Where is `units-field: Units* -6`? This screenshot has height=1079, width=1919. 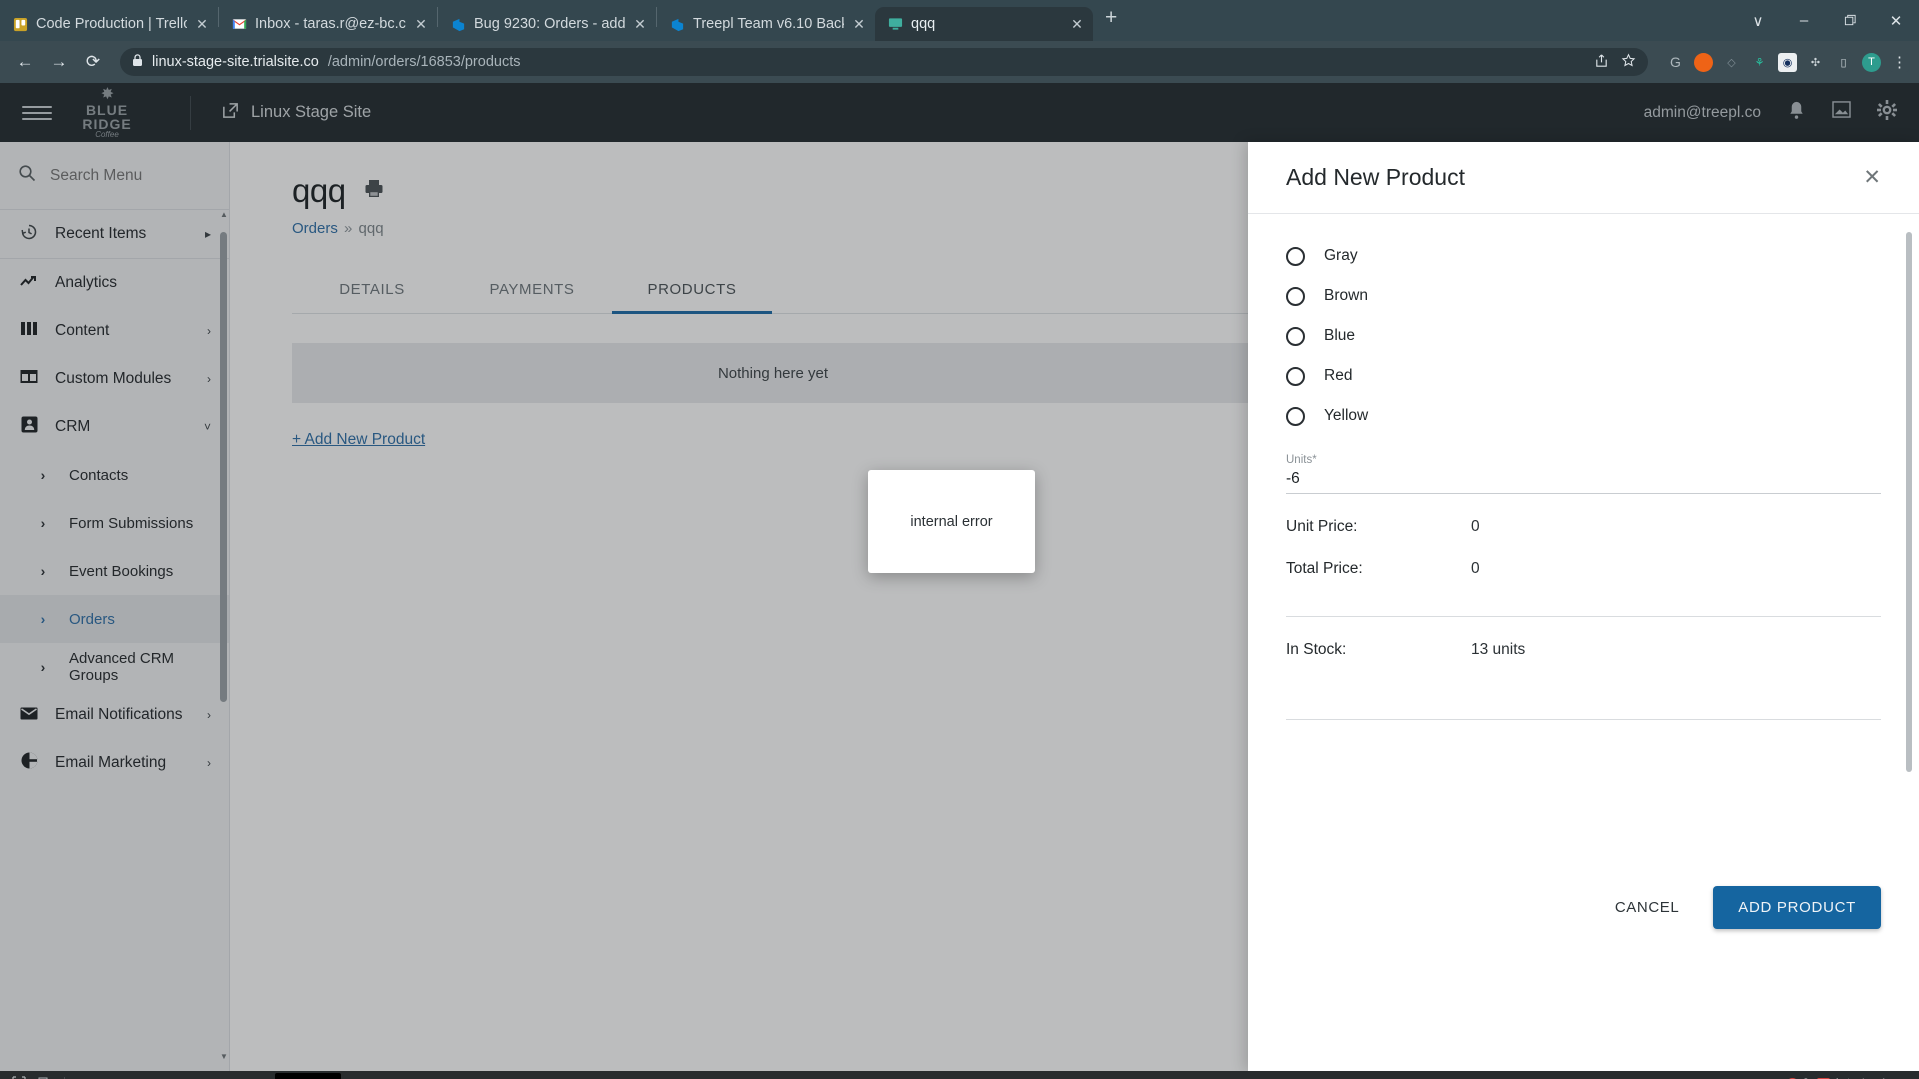 units-field: Units* -6 is located at coordinates (1583, 474).